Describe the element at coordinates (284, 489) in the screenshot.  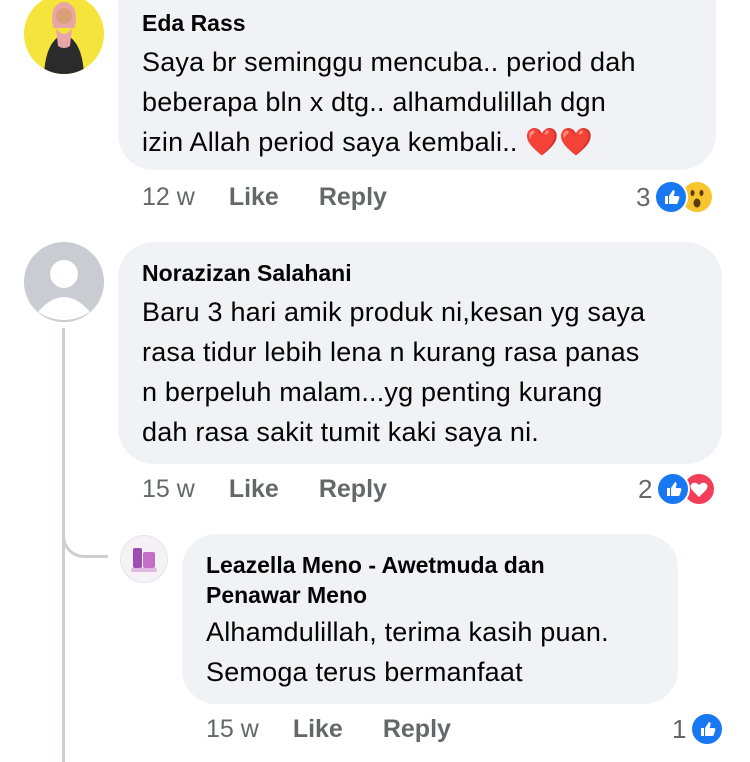
I see `comment-actions: 15 w Like Reply` at that location.